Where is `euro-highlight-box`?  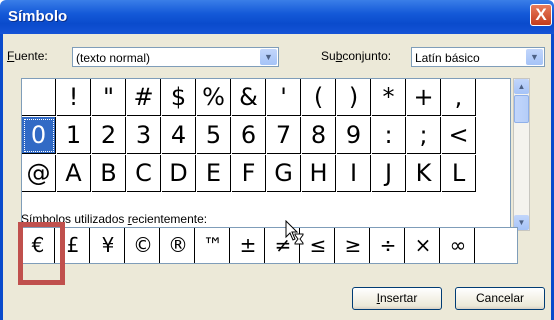 euro-highlight-box is located at coordinates (41, 253).